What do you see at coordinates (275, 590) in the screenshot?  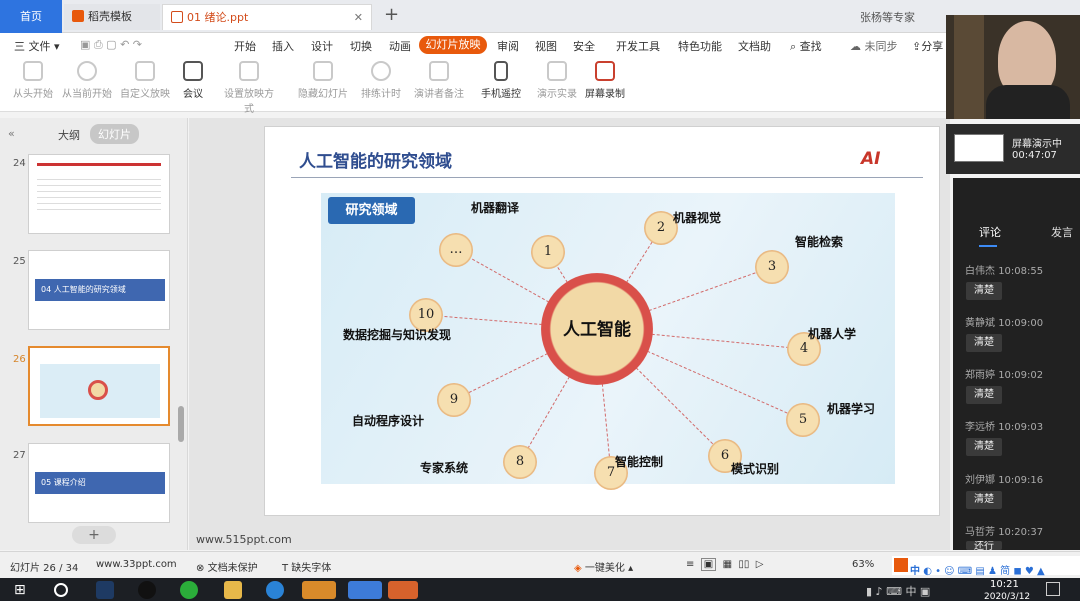 I see `ie-icon` at bounding box center [275, 590].